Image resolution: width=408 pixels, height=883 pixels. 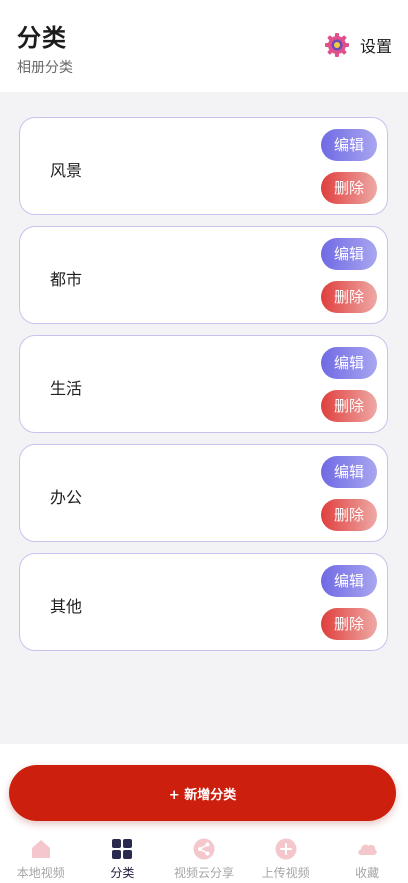 What do you see at coordinates (203, 493) in the screenshot?
I see `category-card: 办公 编辑 删除` at bounding box center [203, 493].